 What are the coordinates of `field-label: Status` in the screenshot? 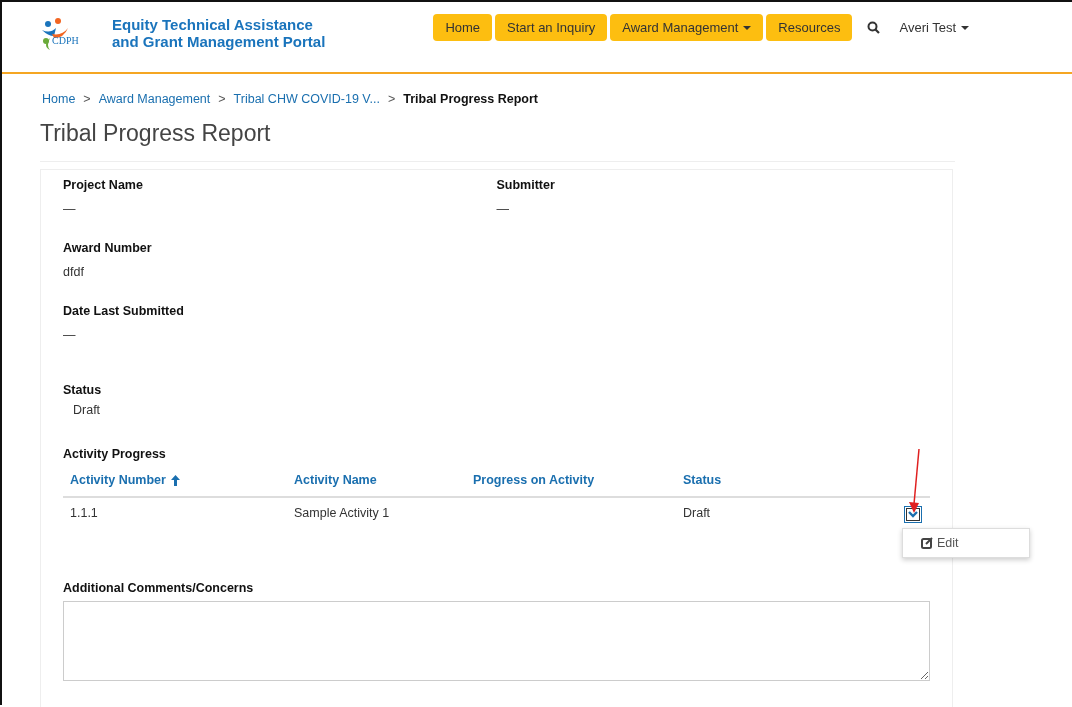 It's located at (83, 390).